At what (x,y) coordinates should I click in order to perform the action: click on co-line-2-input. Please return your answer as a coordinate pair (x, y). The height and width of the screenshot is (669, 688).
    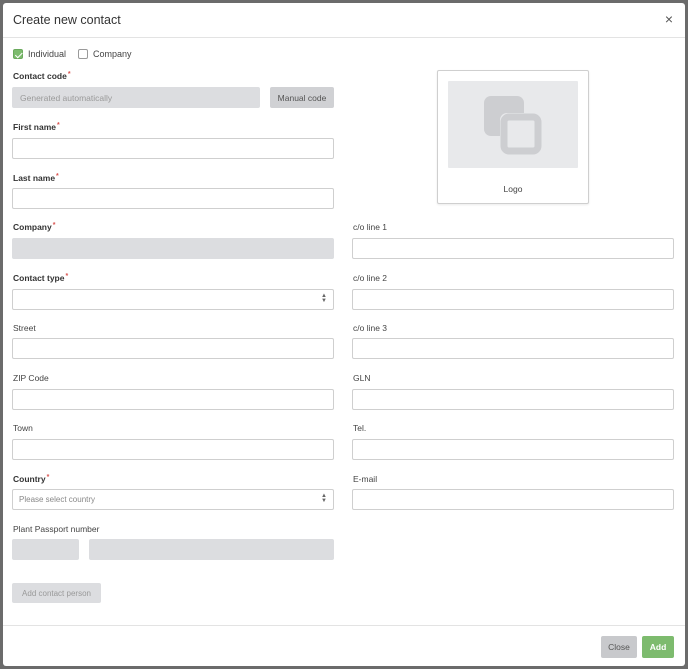
    Looking at the image, I should click on (513, 299).